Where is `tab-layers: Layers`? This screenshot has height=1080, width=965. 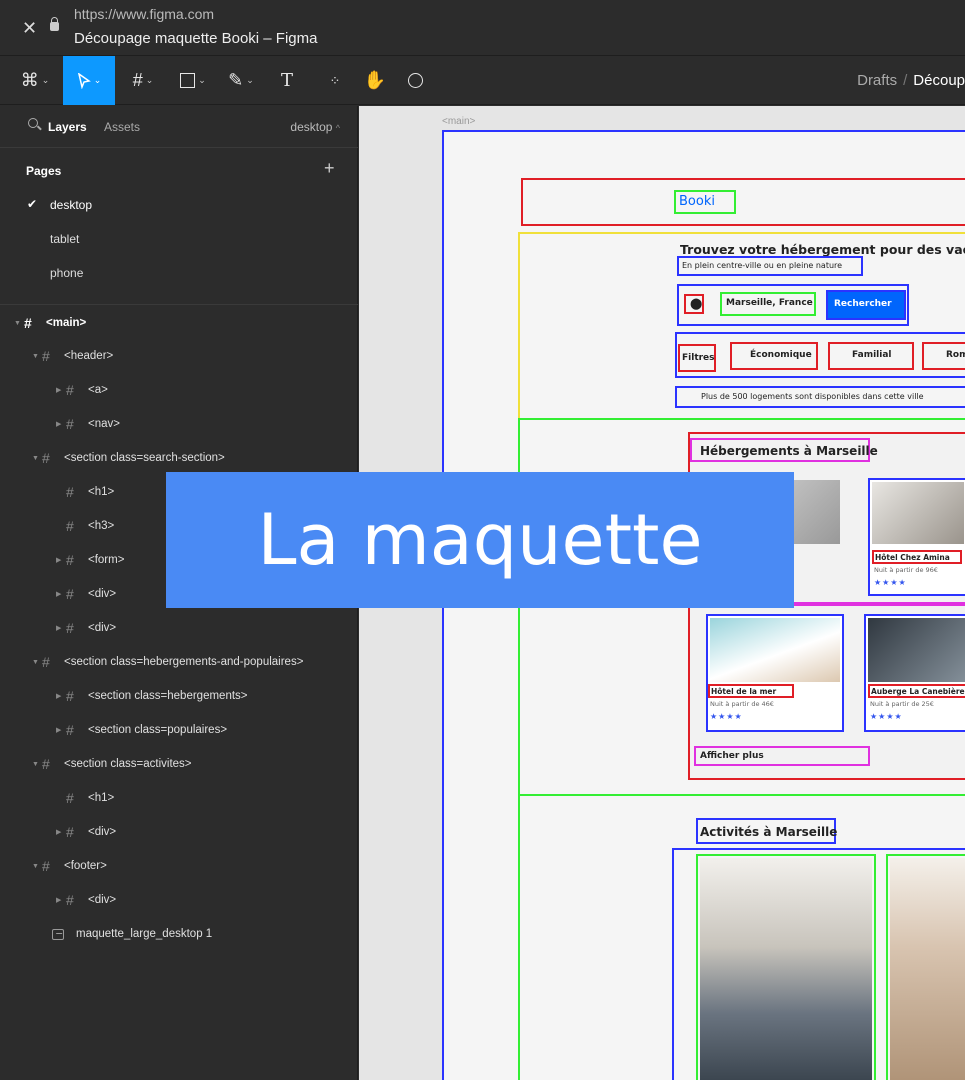 tab-layers: Layers is located at coordinates (67, 127).